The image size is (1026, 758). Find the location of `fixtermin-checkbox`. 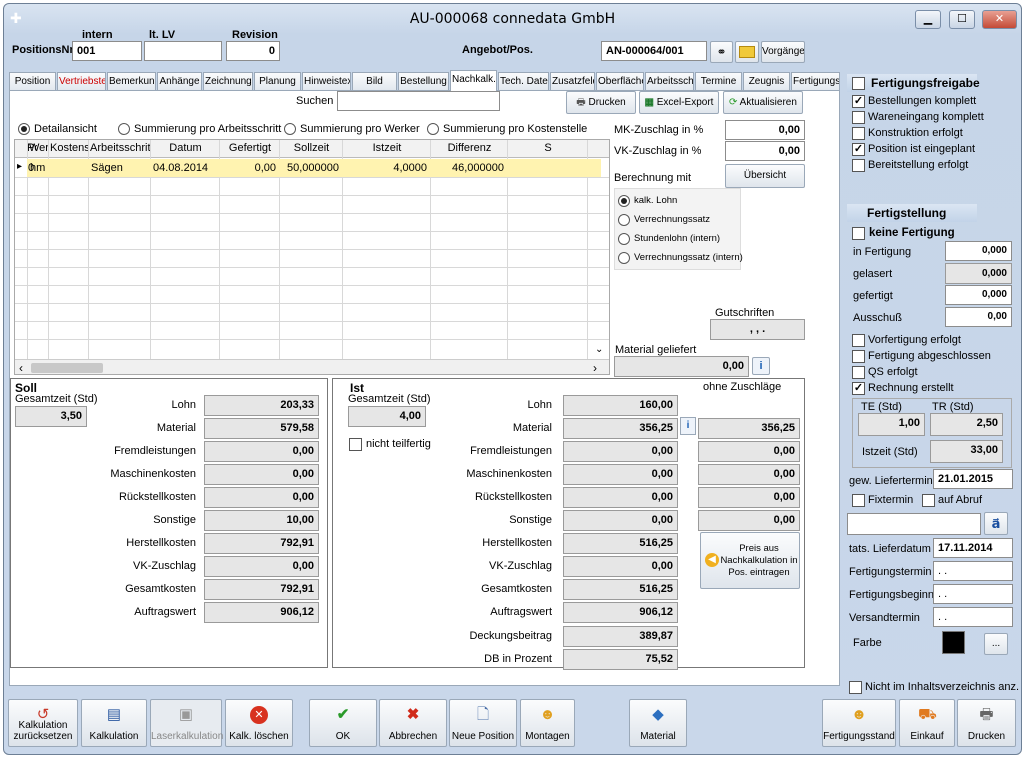

fixtermin-checkbox is located at coordinates (858, 500).